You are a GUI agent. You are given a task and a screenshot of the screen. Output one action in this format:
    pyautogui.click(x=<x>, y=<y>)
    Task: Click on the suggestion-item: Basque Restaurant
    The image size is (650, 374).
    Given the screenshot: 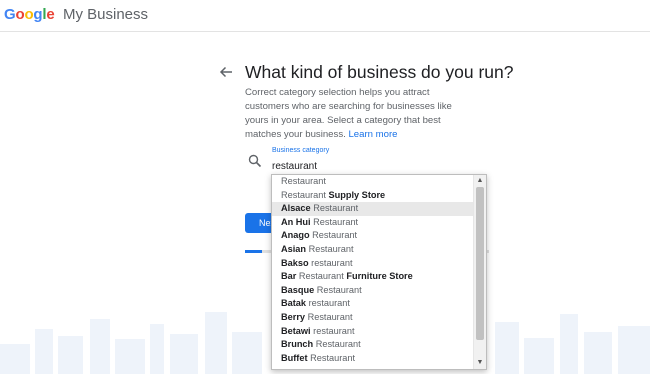 What is the action you would take?
    pyautogui.click(x=373, y=291)
    